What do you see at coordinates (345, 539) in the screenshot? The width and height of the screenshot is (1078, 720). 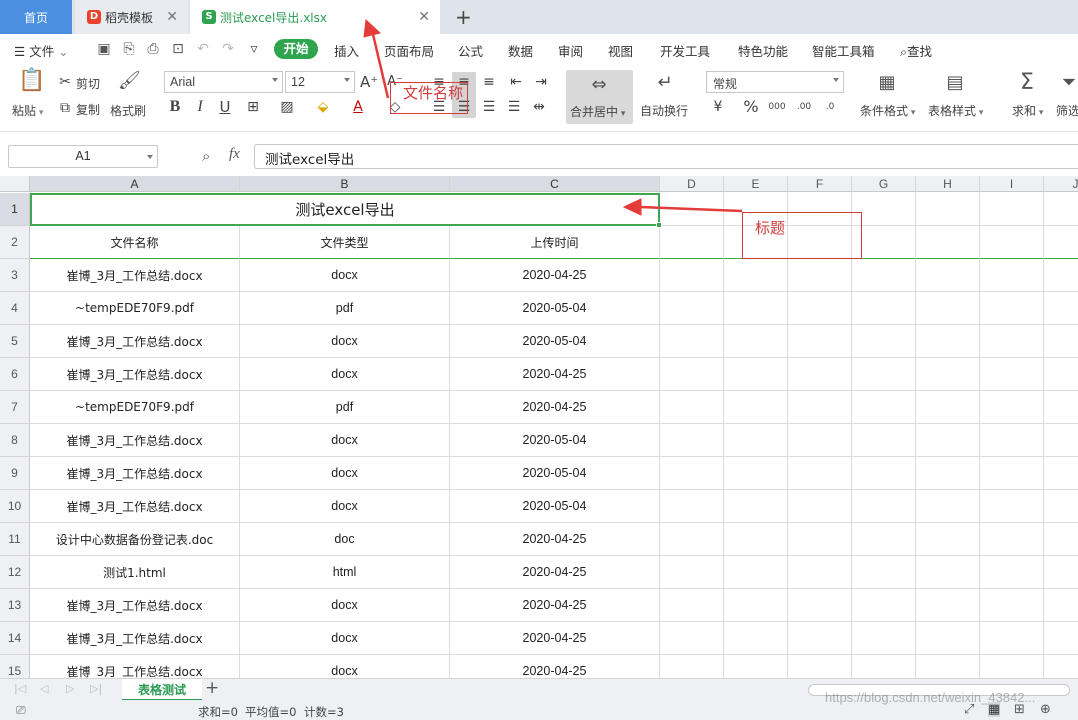 I see `table-cell: doc` at bounding box center [345, 539].